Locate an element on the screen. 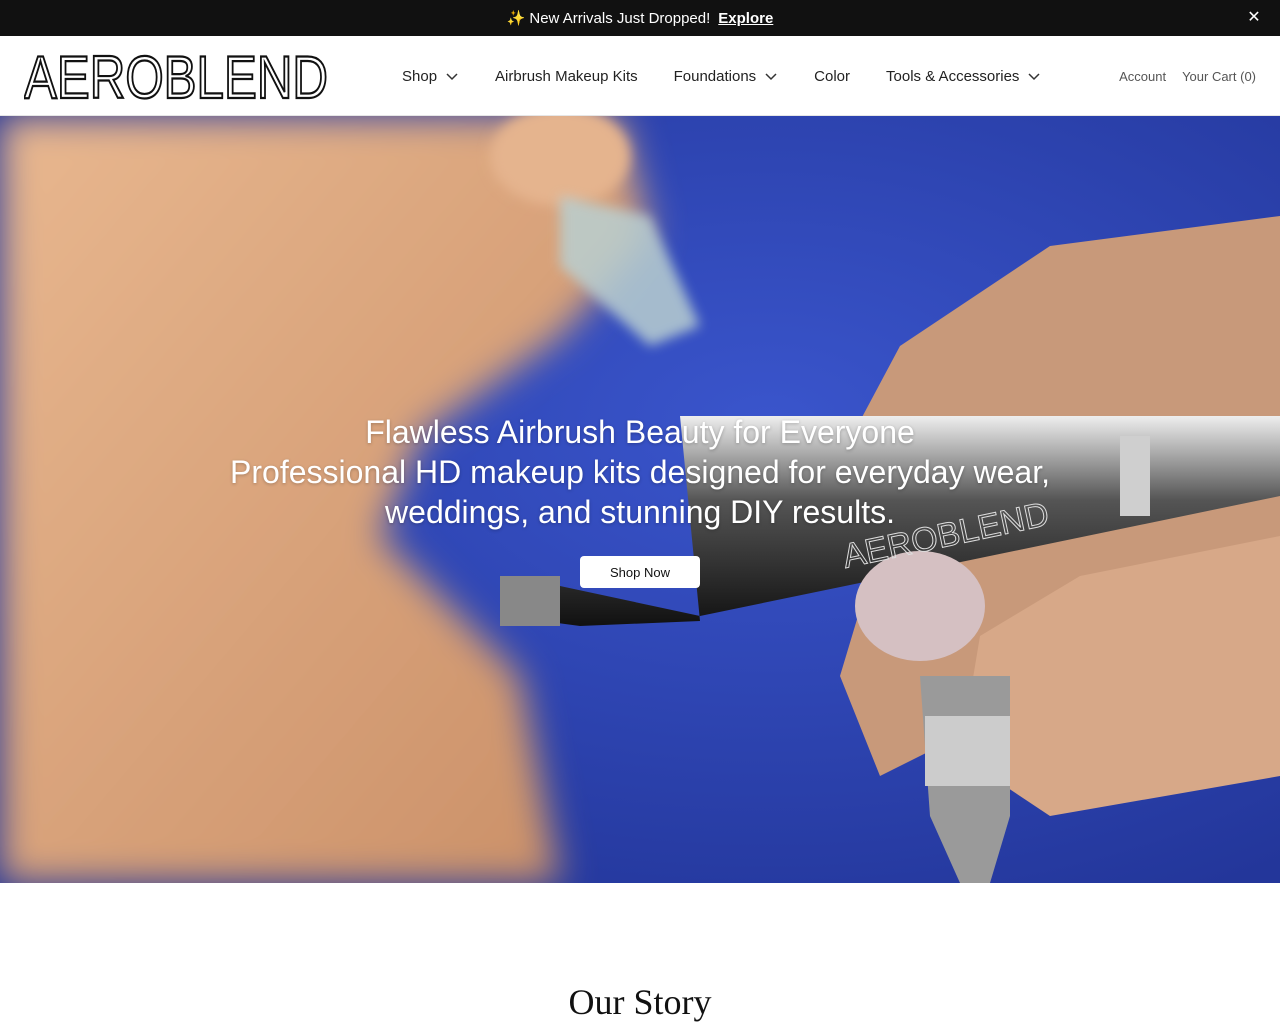 This screenshot has width=1280, height=1024. svg-text: AEROBLEND is located at coordinates (176, 76).